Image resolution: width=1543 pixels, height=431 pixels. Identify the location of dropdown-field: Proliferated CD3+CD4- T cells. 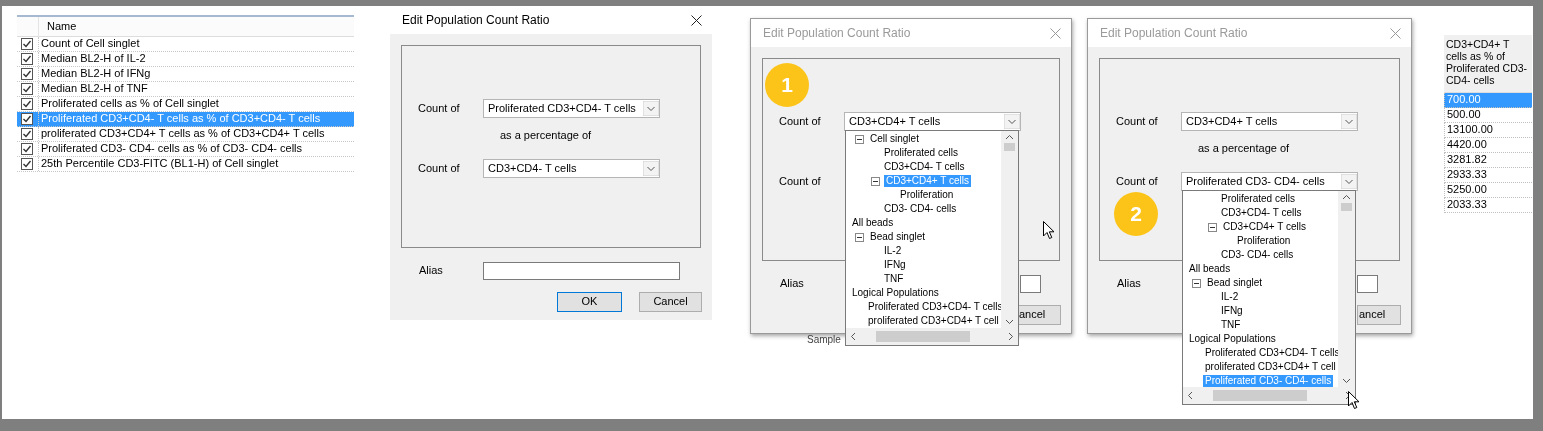
(571, 108).